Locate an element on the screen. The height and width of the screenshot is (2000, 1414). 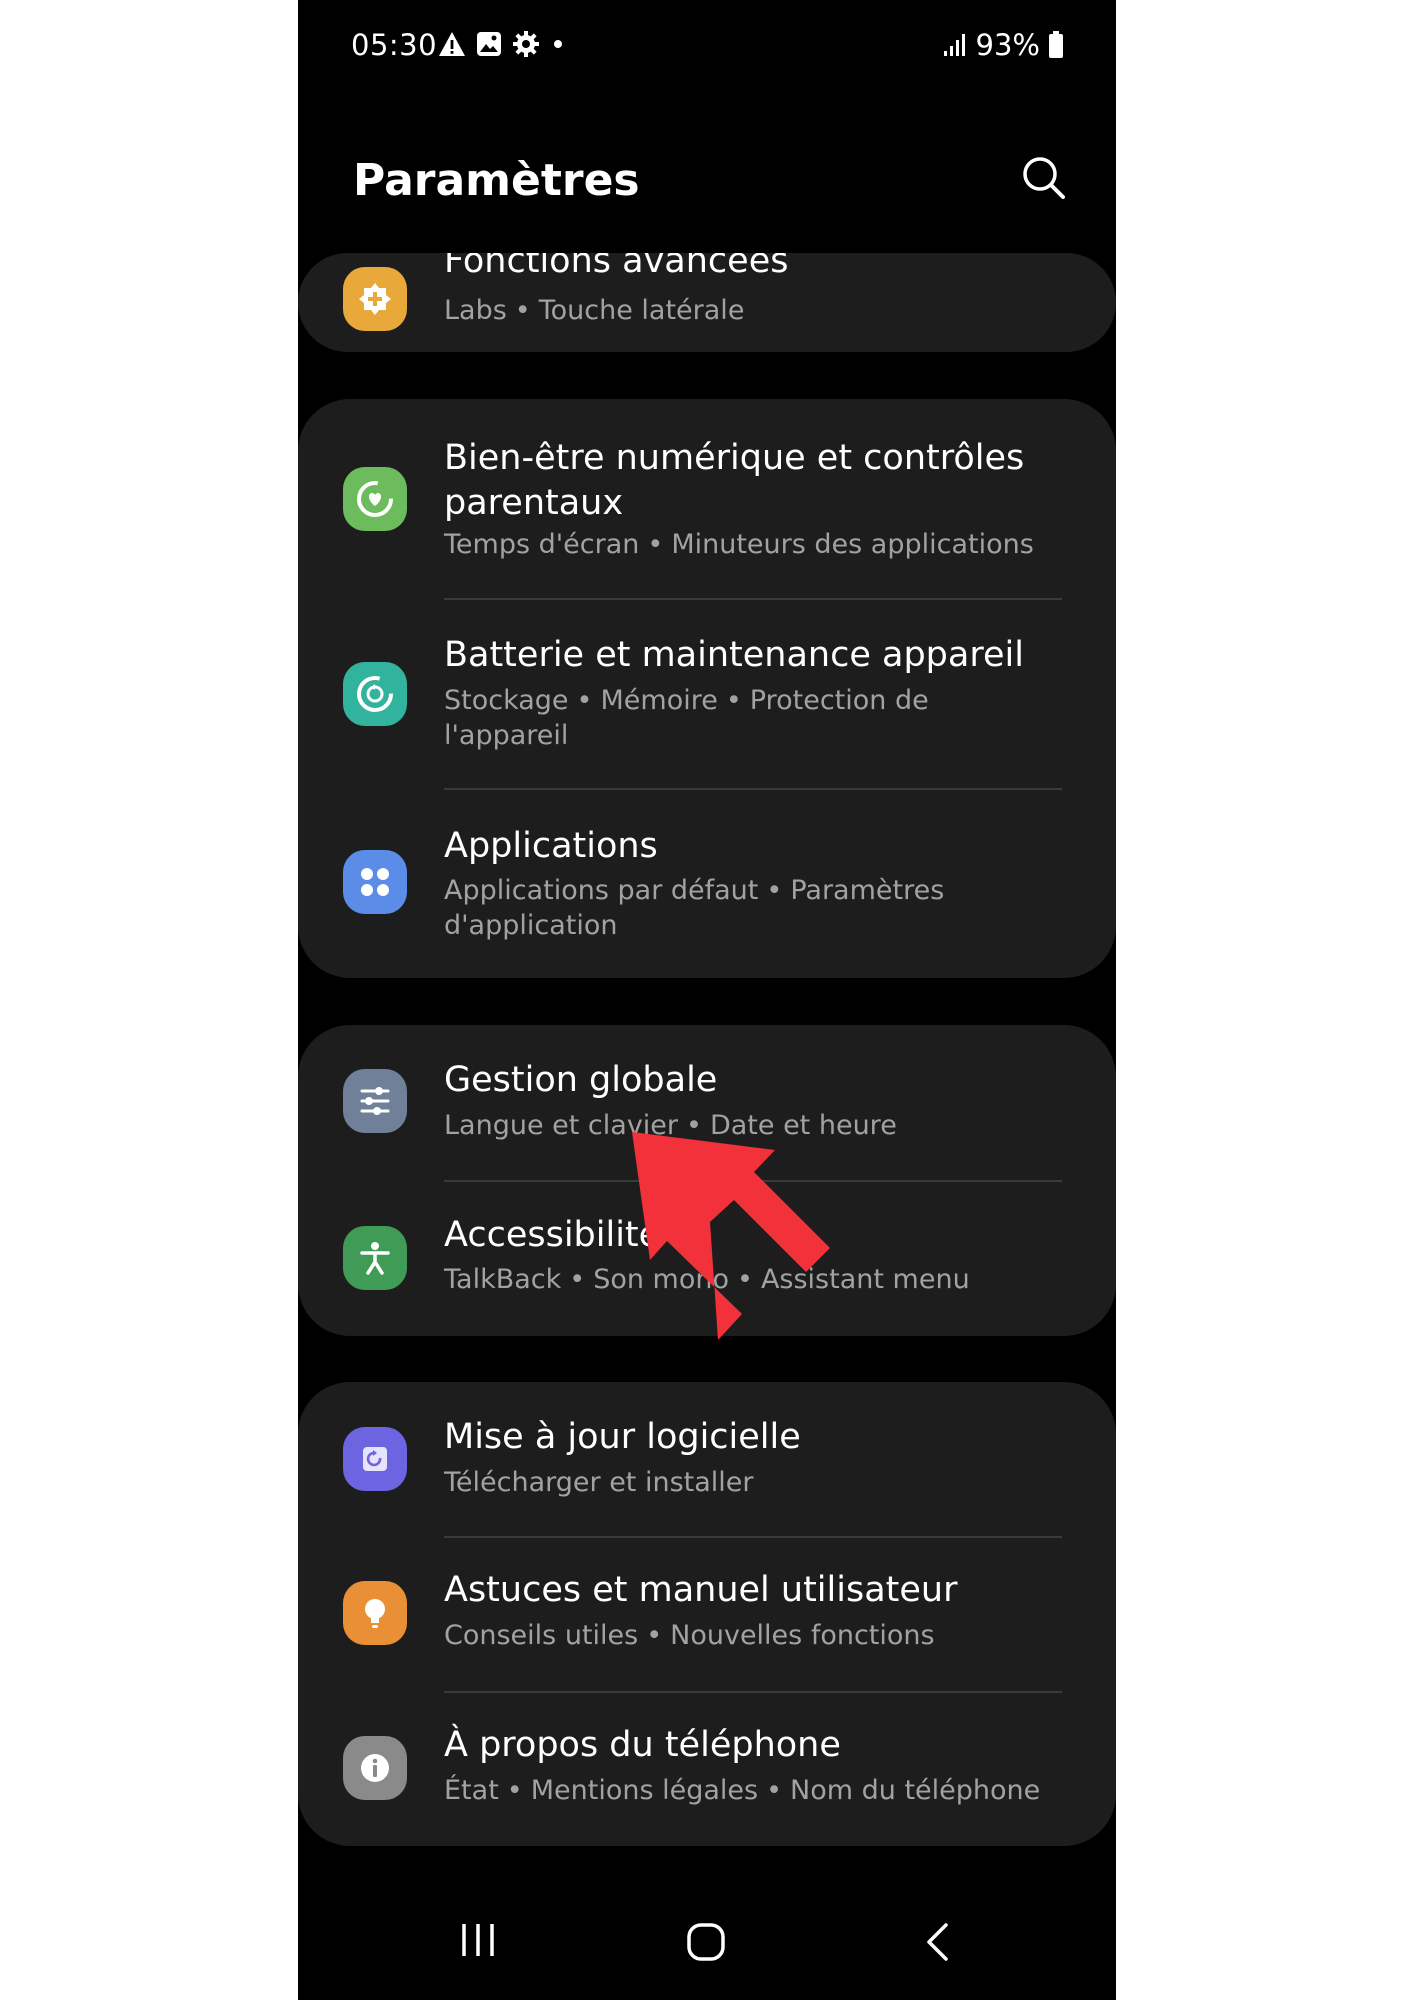
warning-icon is located at coordinates (452, 44).